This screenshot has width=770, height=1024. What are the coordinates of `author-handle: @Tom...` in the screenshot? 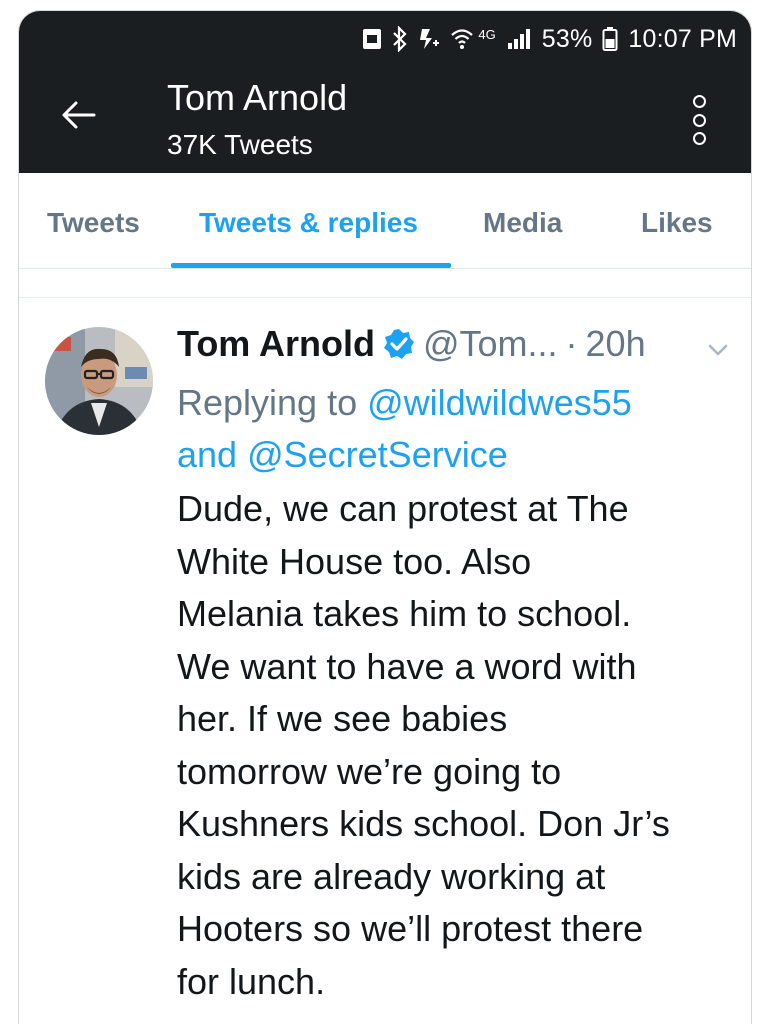 It's located at (490, 344).